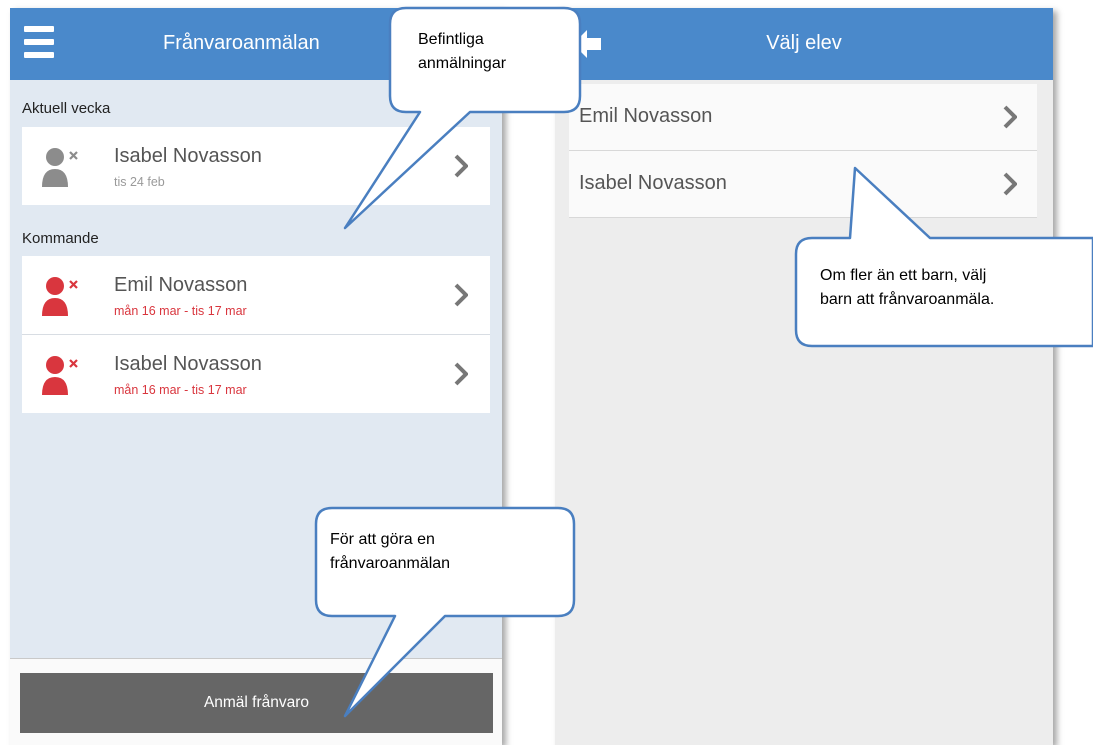 The width and height of the screenshot is (1093, 745). I want to click on page-title: Välj elev, so click(804, 43).